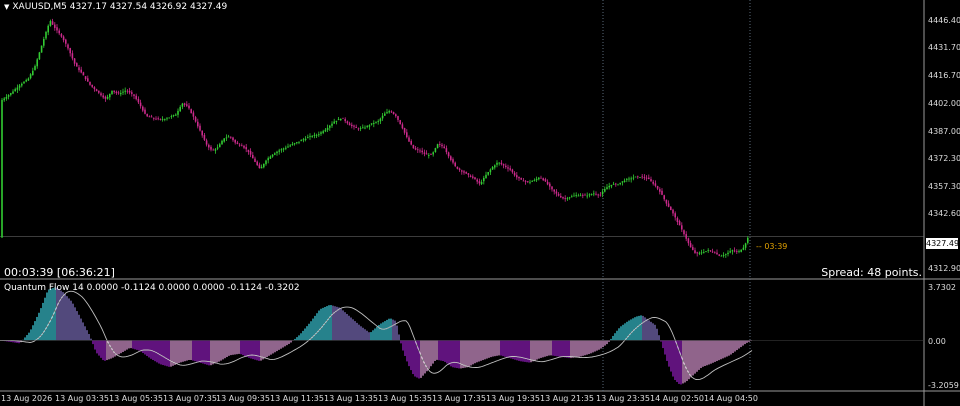  Describe the element at coordinates (871, 272) in the screenshot. I see `spread-info: Spread: 48 points.` at that location.